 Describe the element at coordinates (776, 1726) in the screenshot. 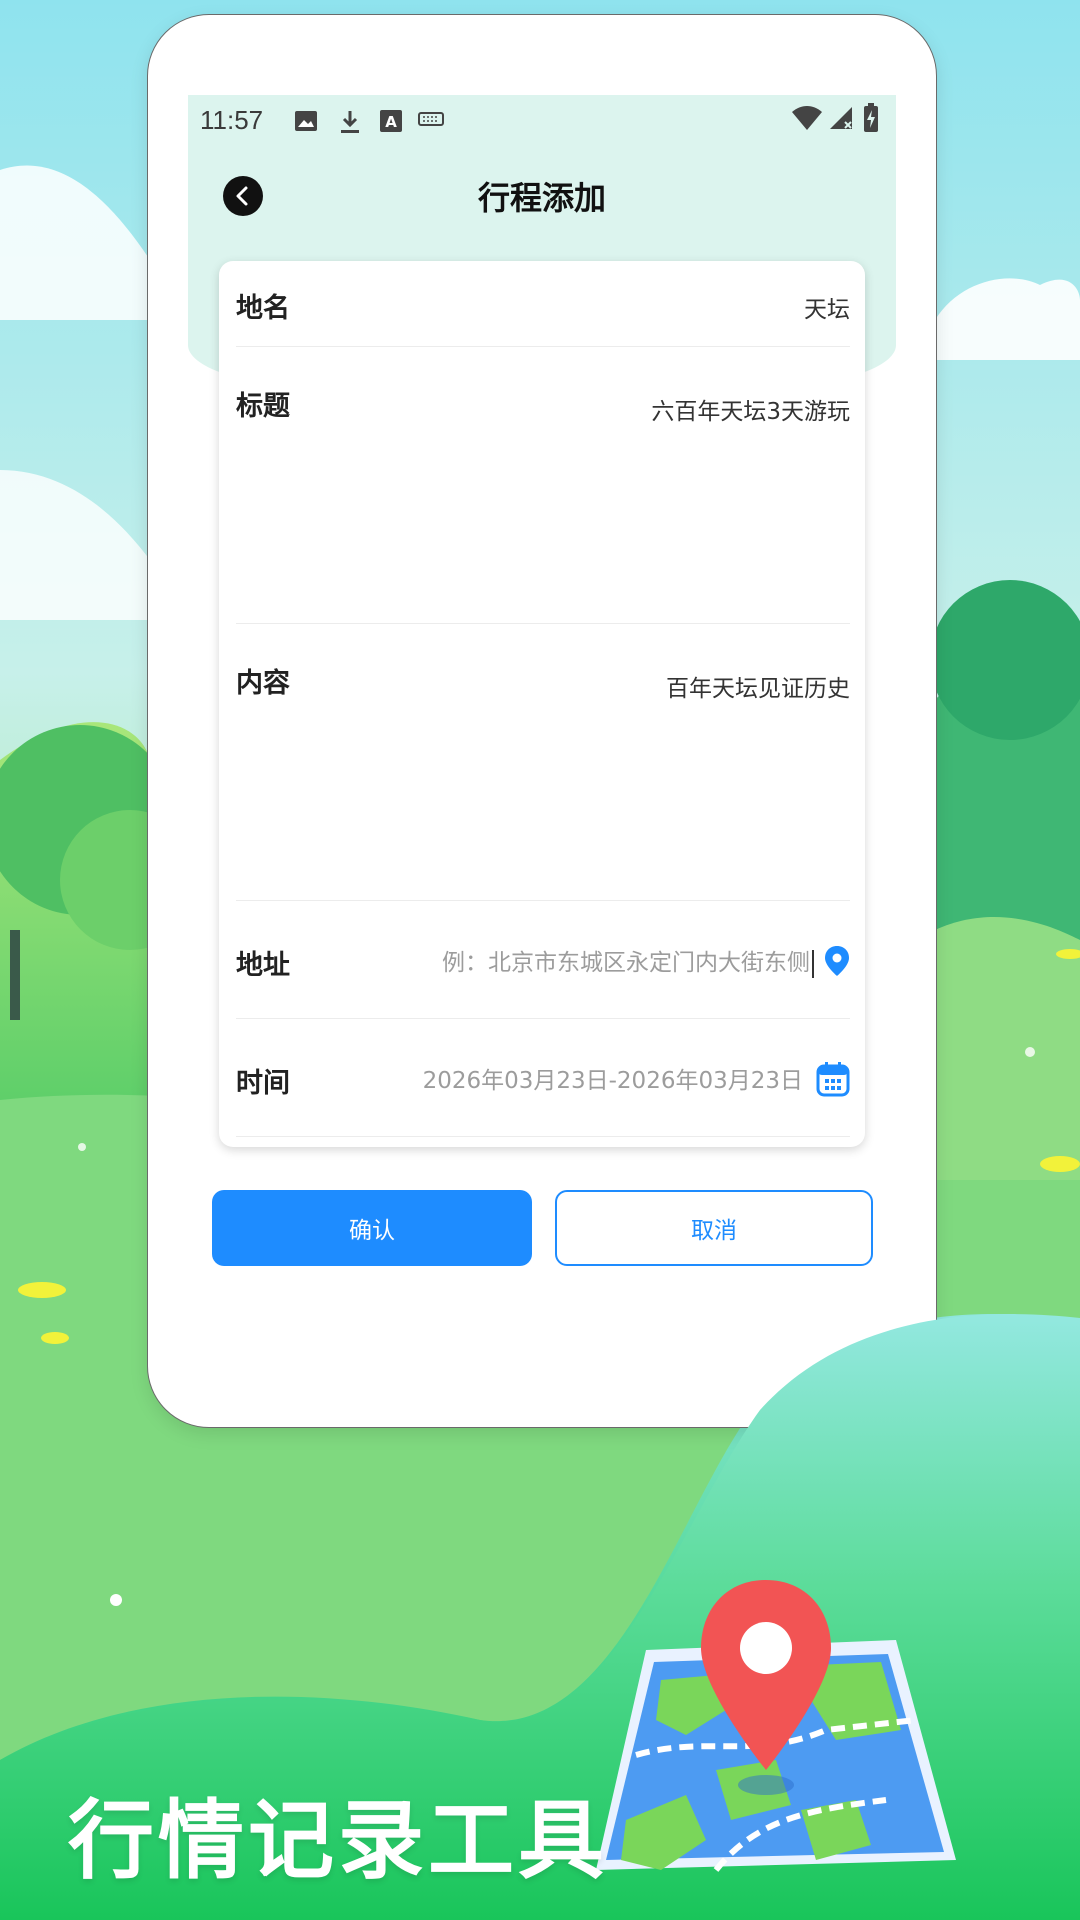

I see `map-pin-illustration` at that location.